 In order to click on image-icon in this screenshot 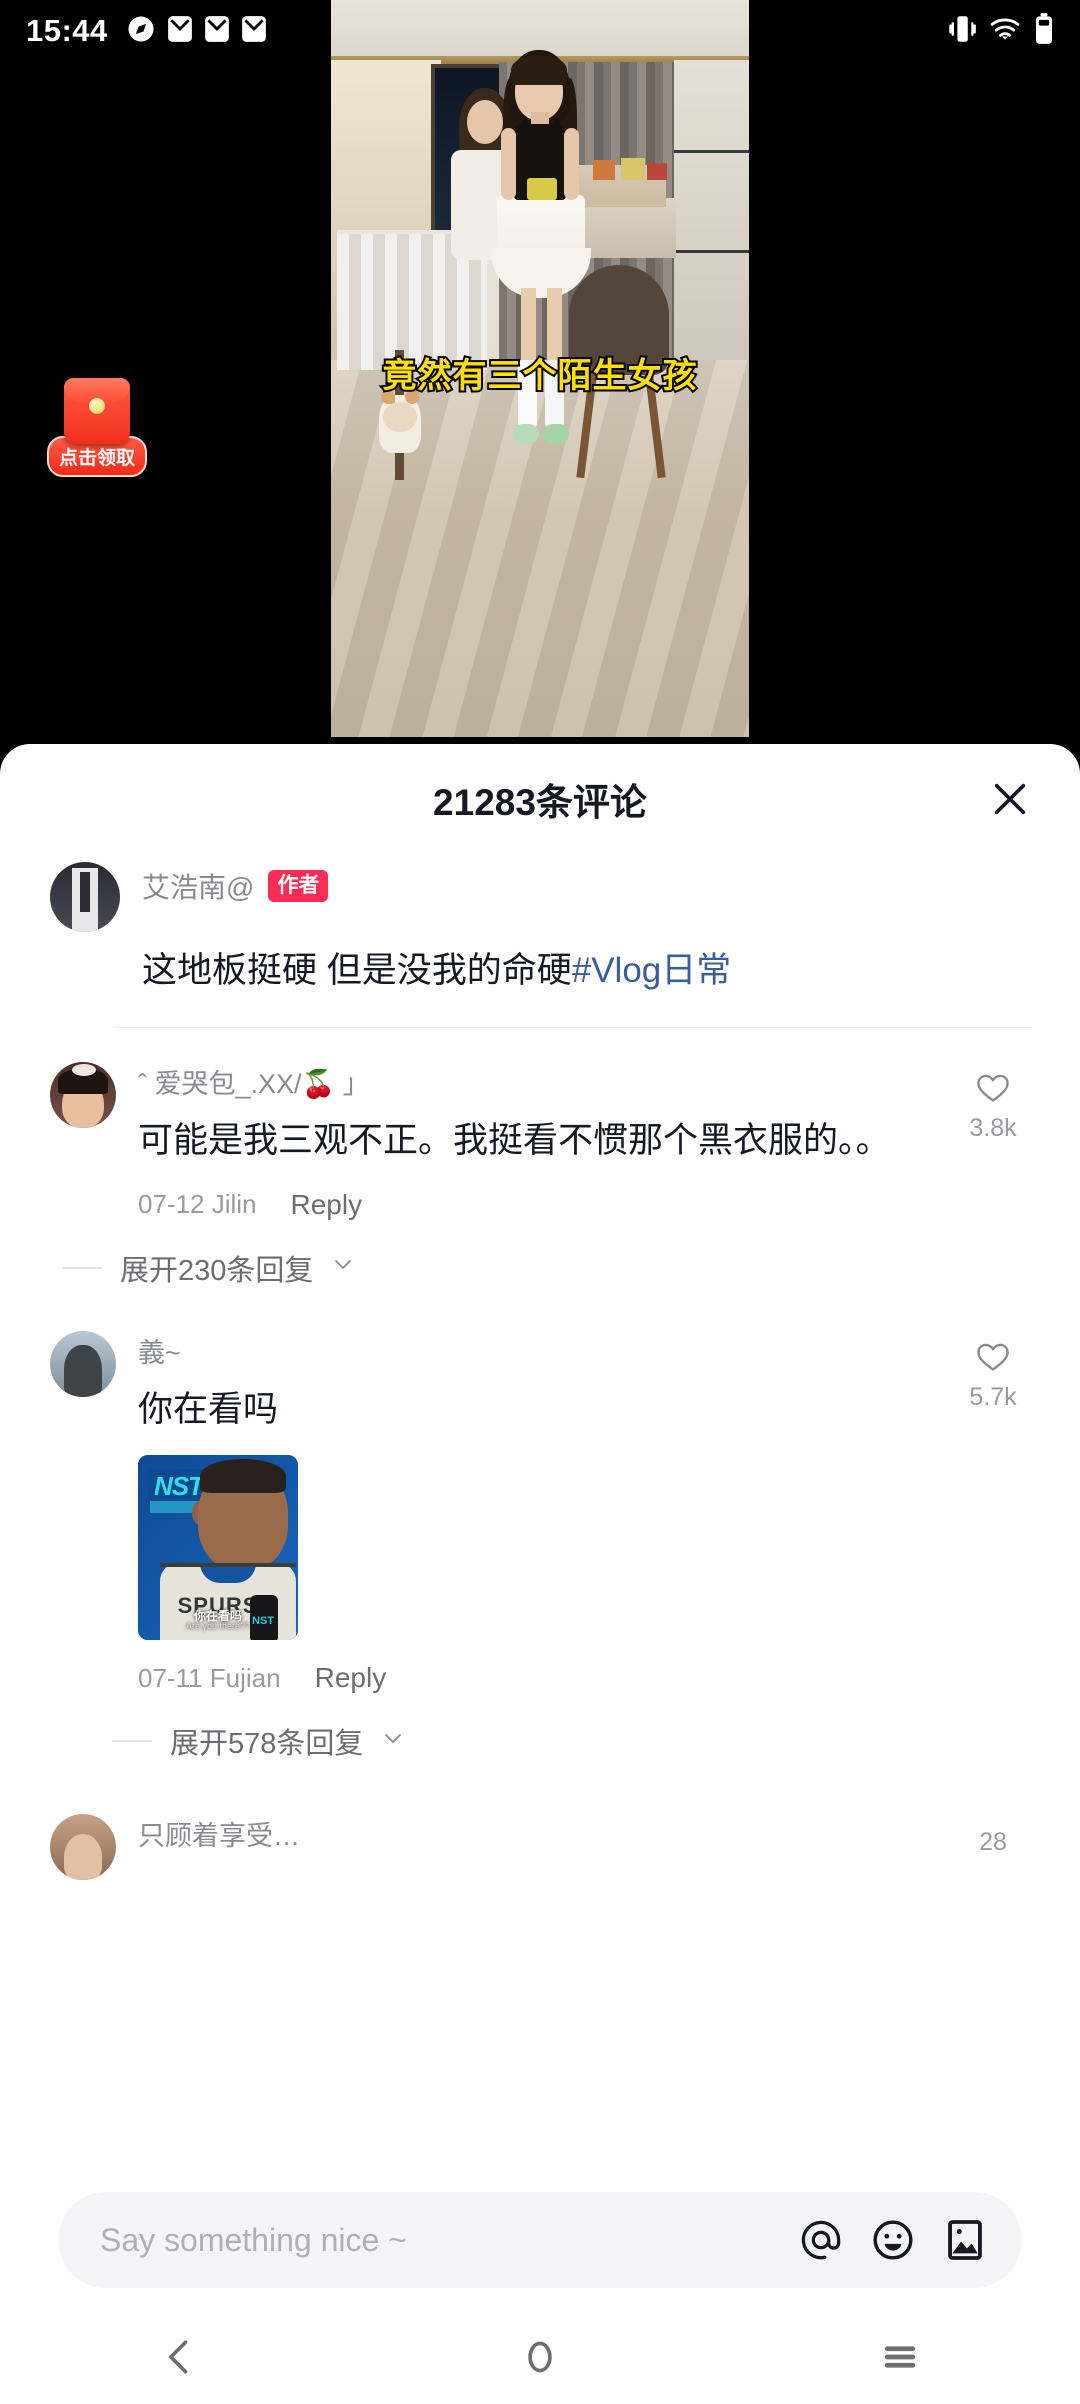, I will do `click(965, 2240)`.